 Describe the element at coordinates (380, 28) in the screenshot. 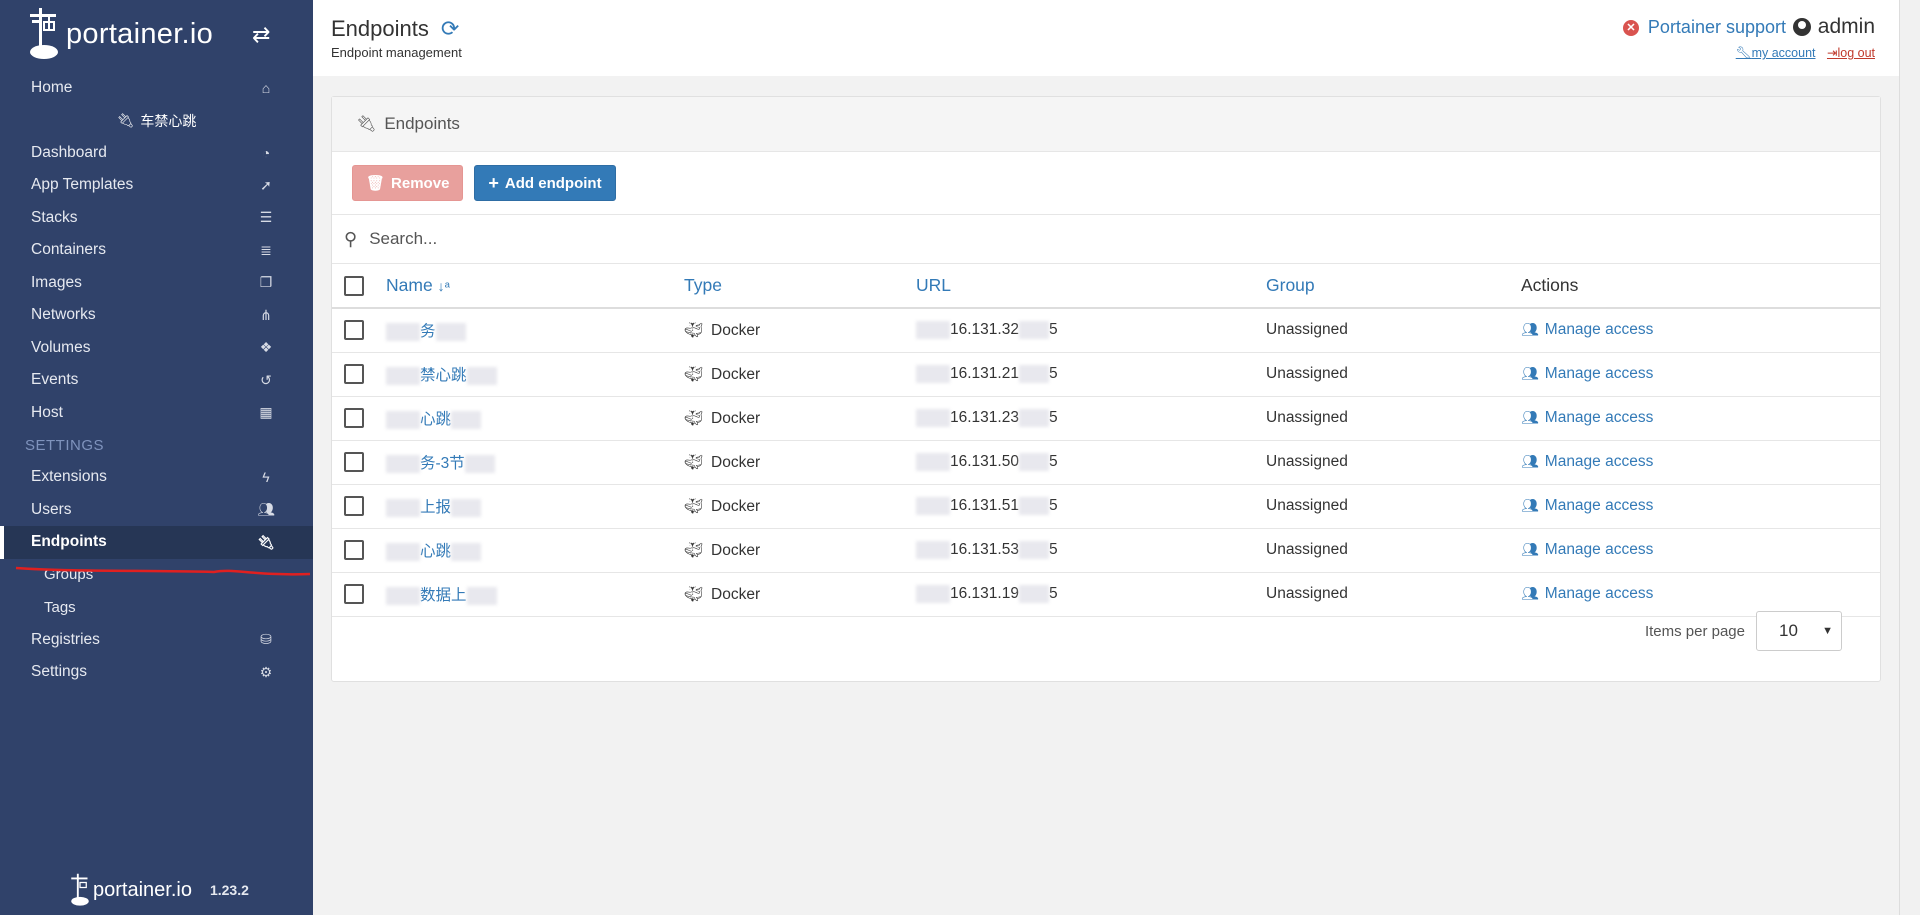

I see `page-title-text: Endpoints` at that location.